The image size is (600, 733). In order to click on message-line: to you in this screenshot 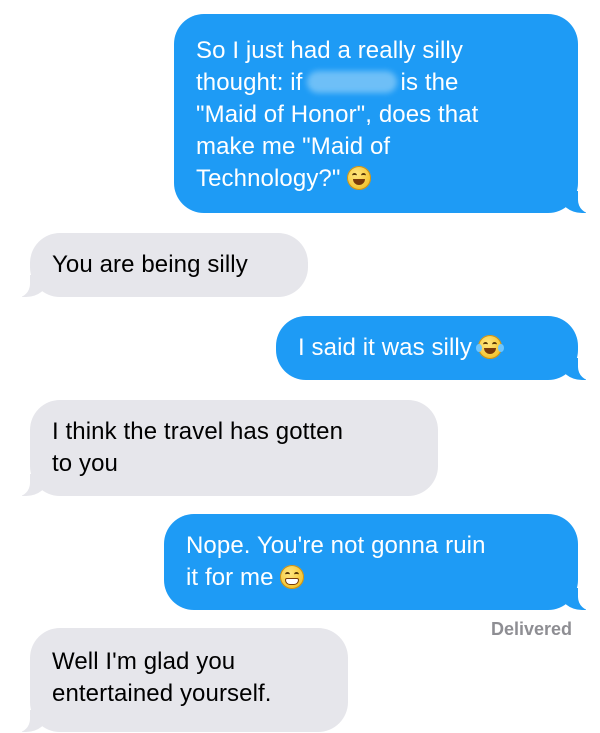, I will do `click(85, 463)`.